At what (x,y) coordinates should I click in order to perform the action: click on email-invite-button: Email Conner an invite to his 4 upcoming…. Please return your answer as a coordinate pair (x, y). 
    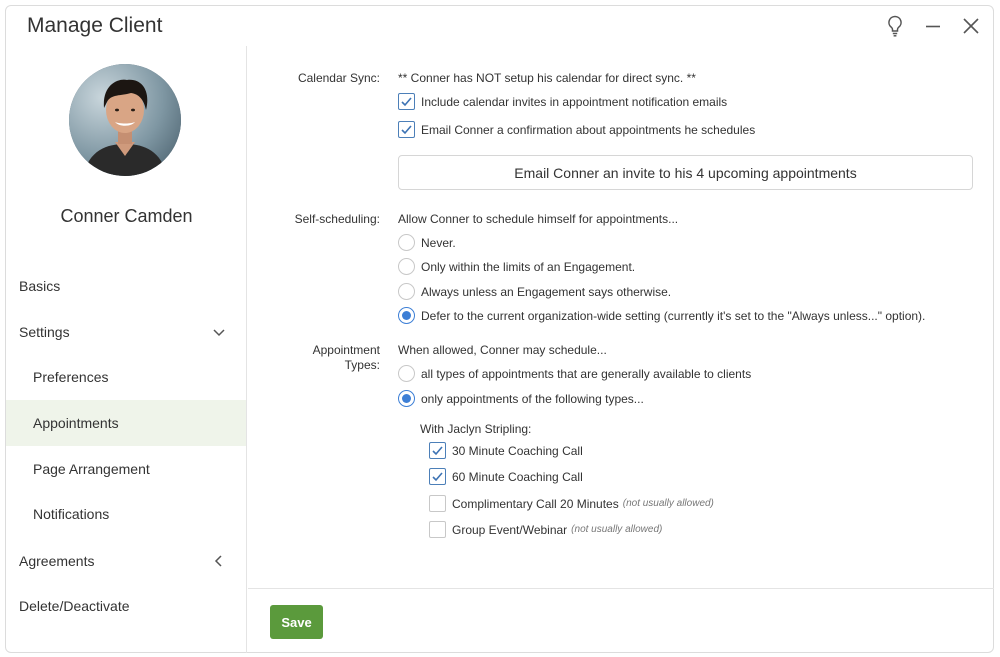
    Looking at the image, I should click on (685, 172).